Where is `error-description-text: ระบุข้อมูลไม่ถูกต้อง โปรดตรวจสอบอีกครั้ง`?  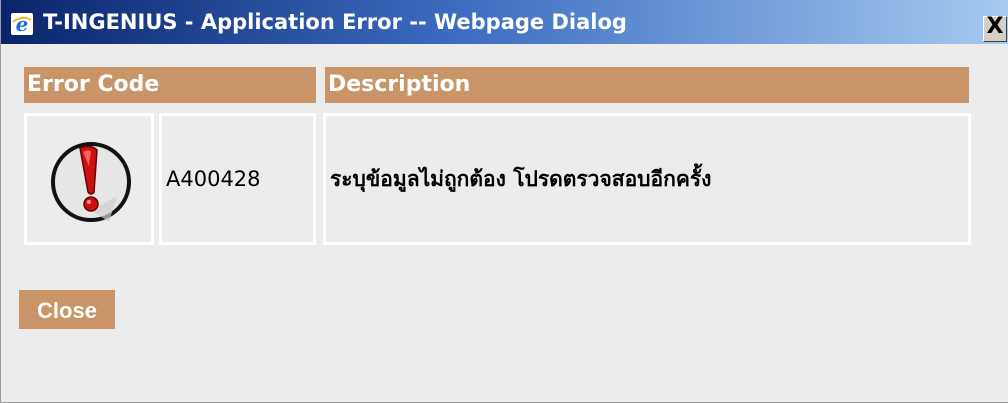
error-description-text: ระบุข้อมูลไม่ถูกต้อง โปรดตรวจสอบอีกครั้ง is located at coordinates (521, 179).